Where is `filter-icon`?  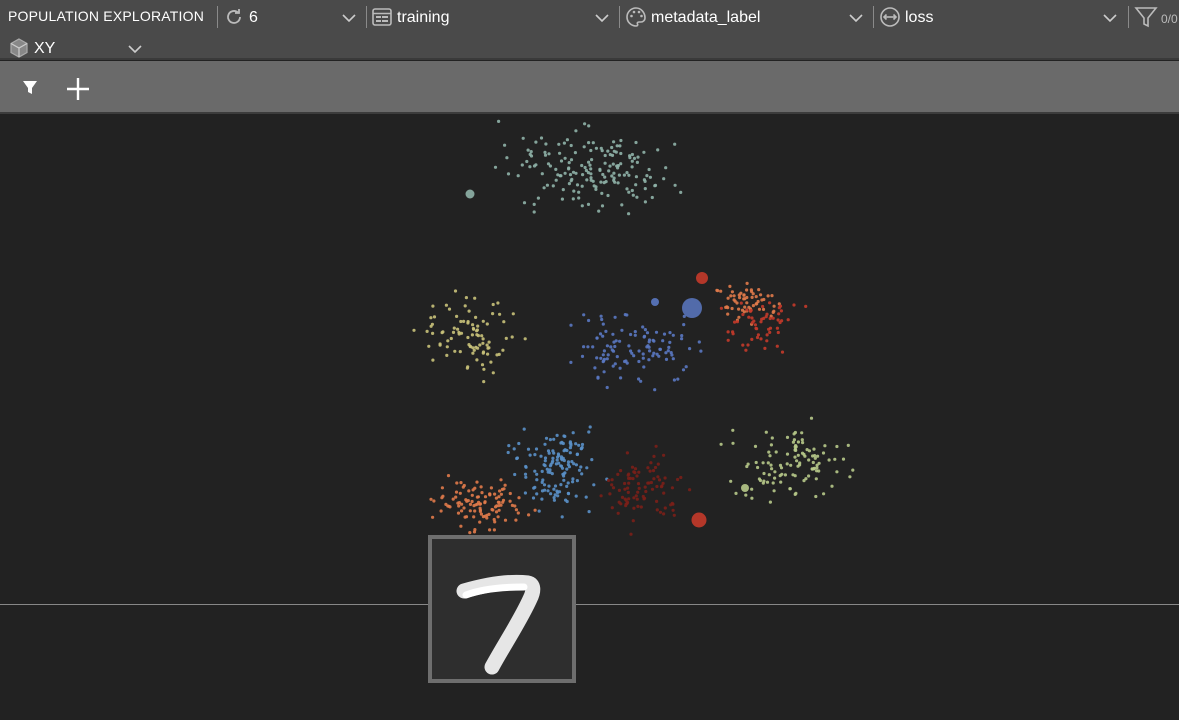 filter-icon is located at coordinates (30, 88).